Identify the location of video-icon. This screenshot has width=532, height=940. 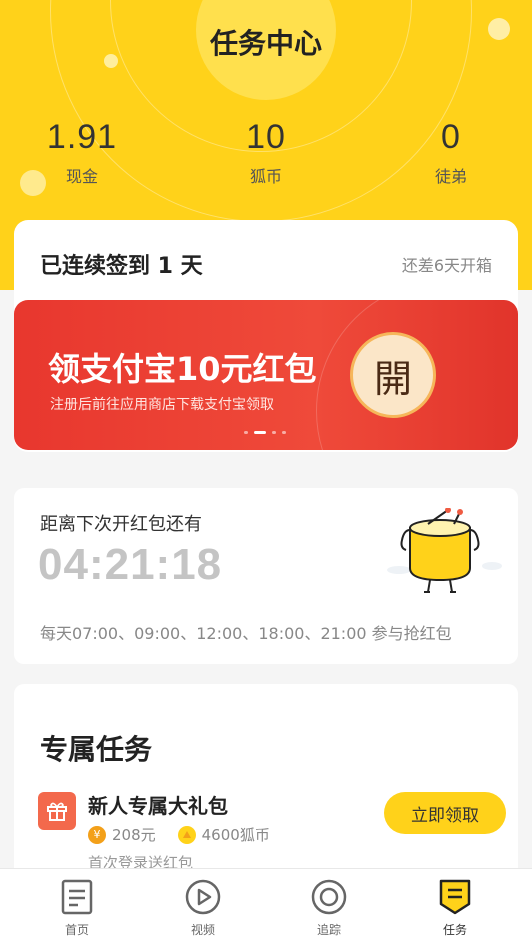
(203, 897).